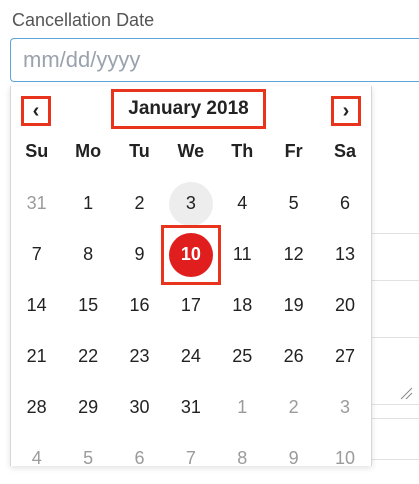 This screenshot has height=484, width=419. I want to click on weekday-label: Fr, so click(293, 151).